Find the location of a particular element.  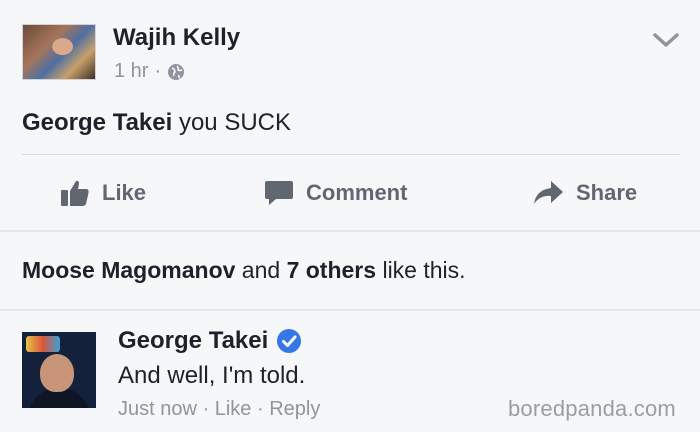

comment-time: Just now is located at coordinates (157, 409).